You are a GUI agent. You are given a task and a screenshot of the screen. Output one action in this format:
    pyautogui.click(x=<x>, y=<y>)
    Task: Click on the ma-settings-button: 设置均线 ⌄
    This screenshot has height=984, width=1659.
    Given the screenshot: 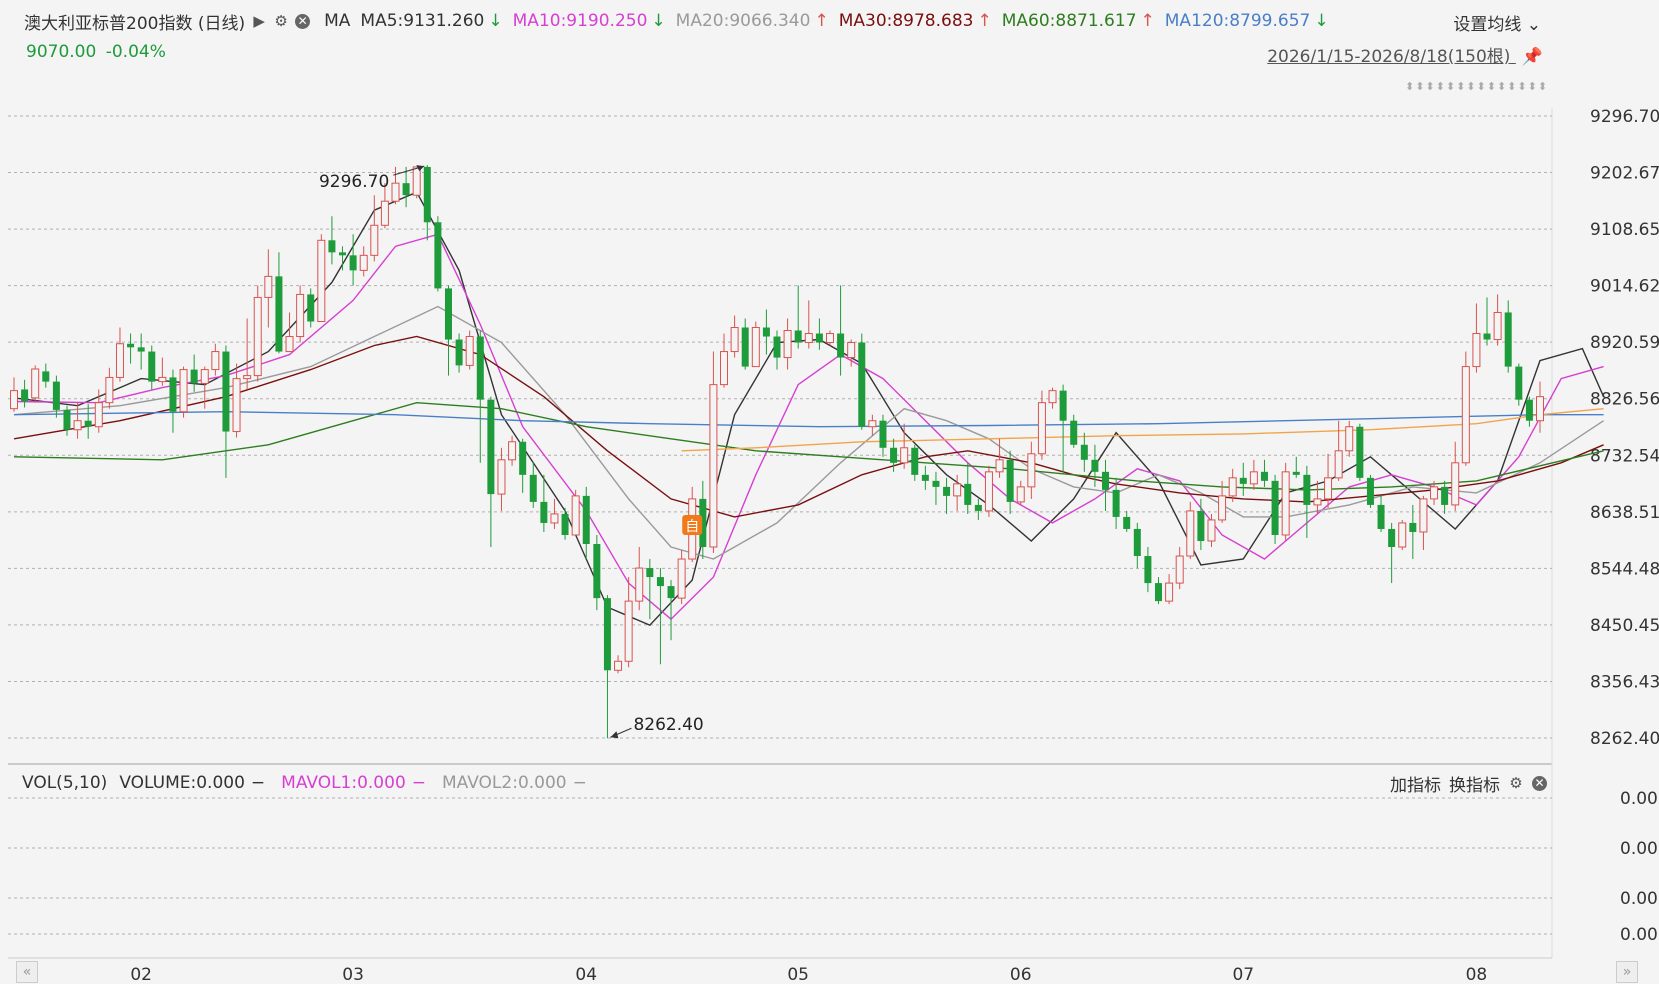 What is the action you would take?
    pyautogui.click(x=1497, y=22)
    